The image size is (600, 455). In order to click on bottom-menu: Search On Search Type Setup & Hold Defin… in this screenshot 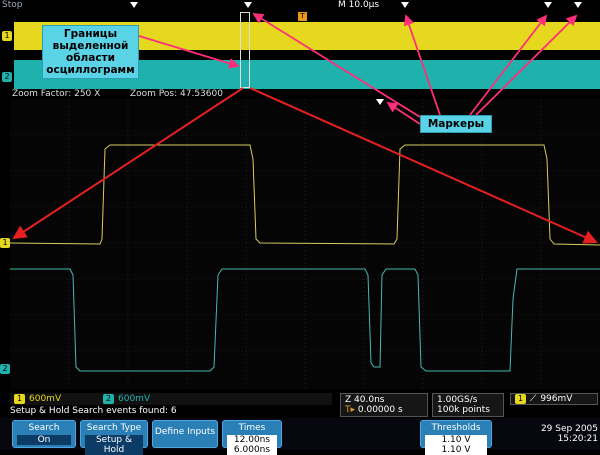, I will do `click(300, 436)`.